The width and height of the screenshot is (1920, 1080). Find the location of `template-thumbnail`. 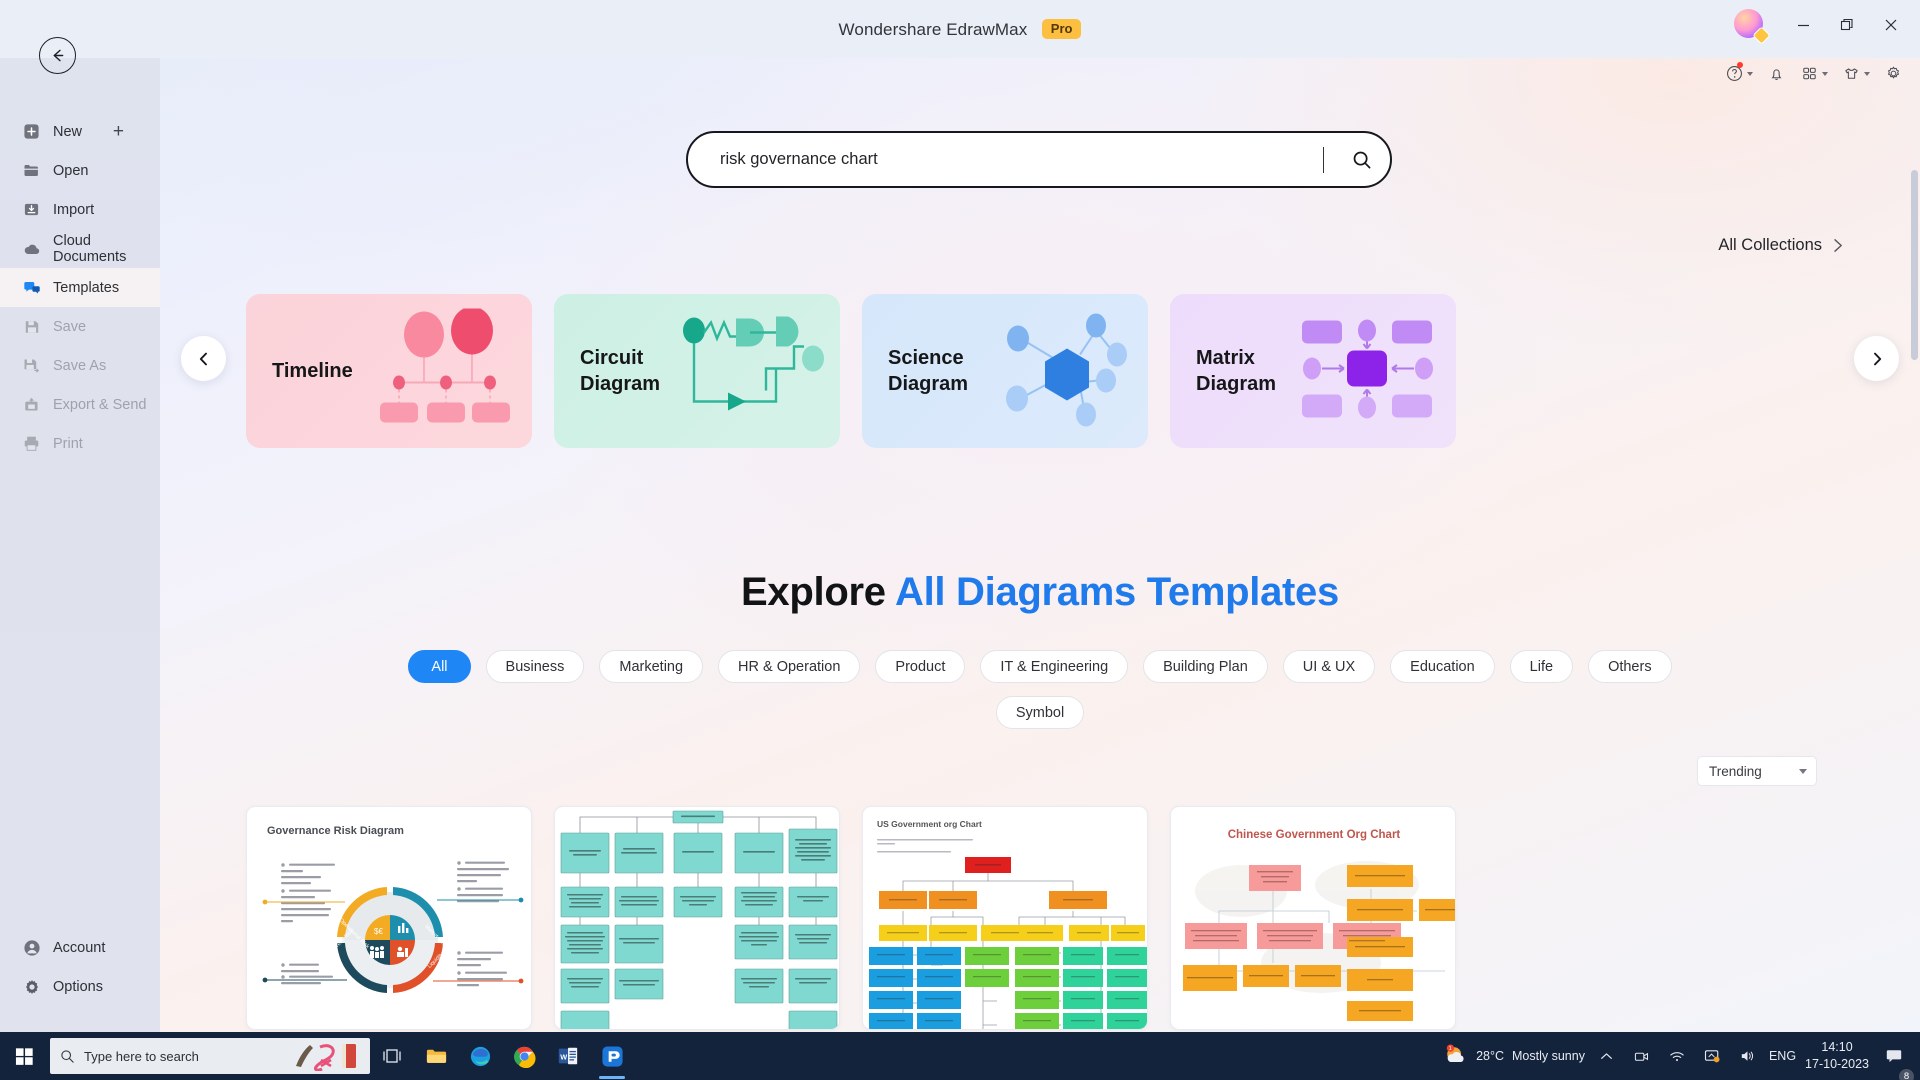

template-thumbnail is located at coordinates (697, 918).